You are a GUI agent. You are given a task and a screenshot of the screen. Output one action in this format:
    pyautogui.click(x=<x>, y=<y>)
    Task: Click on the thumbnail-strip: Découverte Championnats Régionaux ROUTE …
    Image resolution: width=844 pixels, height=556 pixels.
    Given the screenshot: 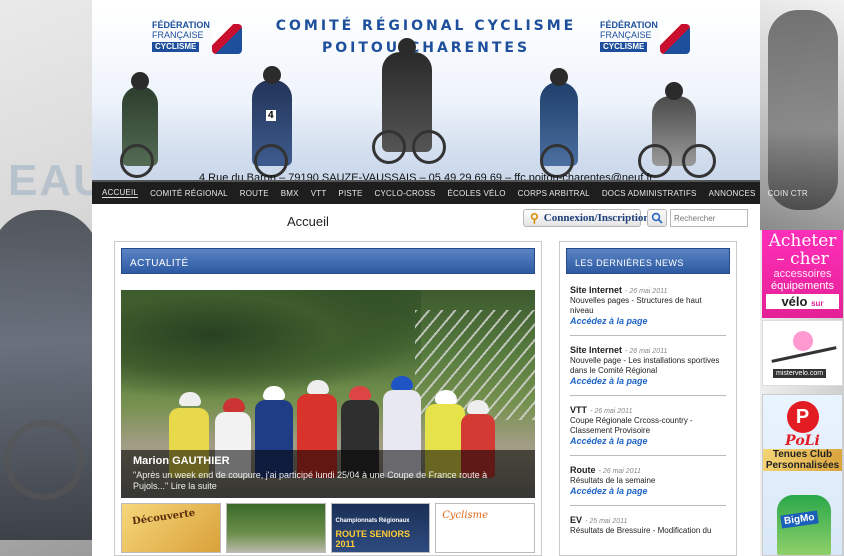 What is the action you would take?
    pyautogui.click(x=328, y=528)
    